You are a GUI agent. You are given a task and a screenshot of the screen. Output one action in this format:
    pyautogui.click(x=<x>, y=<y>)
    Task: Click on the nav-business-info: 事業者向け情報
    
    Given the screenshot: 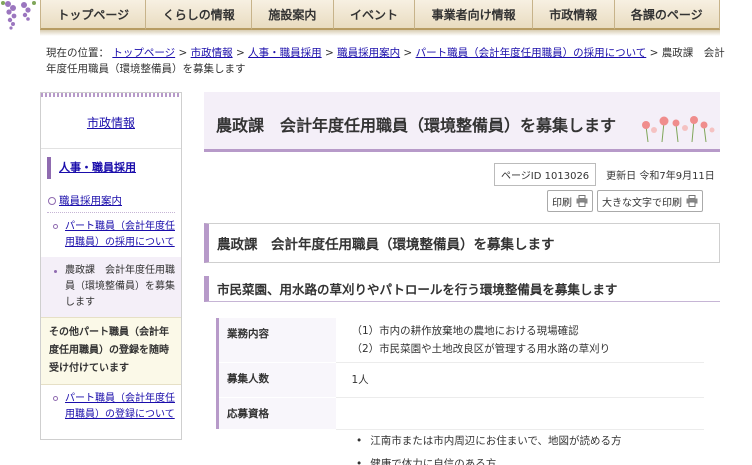 What is the action you would take?
    pyautogui.click(x=474, y=15)
    